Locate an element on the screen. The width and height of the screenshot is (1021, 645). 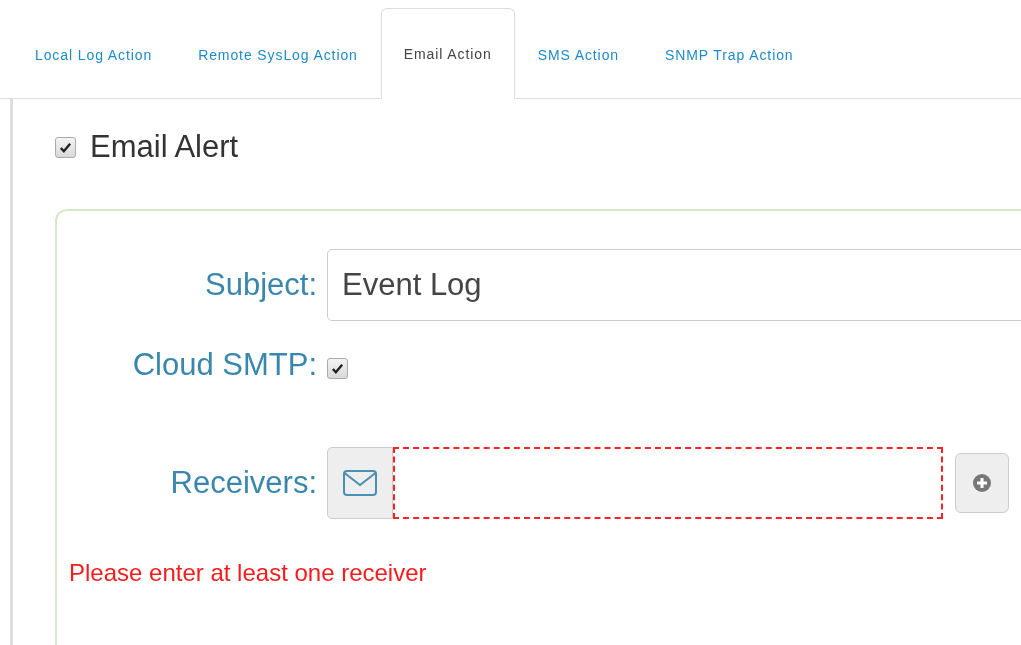
receivers-input is located at coordinates (668, 483).